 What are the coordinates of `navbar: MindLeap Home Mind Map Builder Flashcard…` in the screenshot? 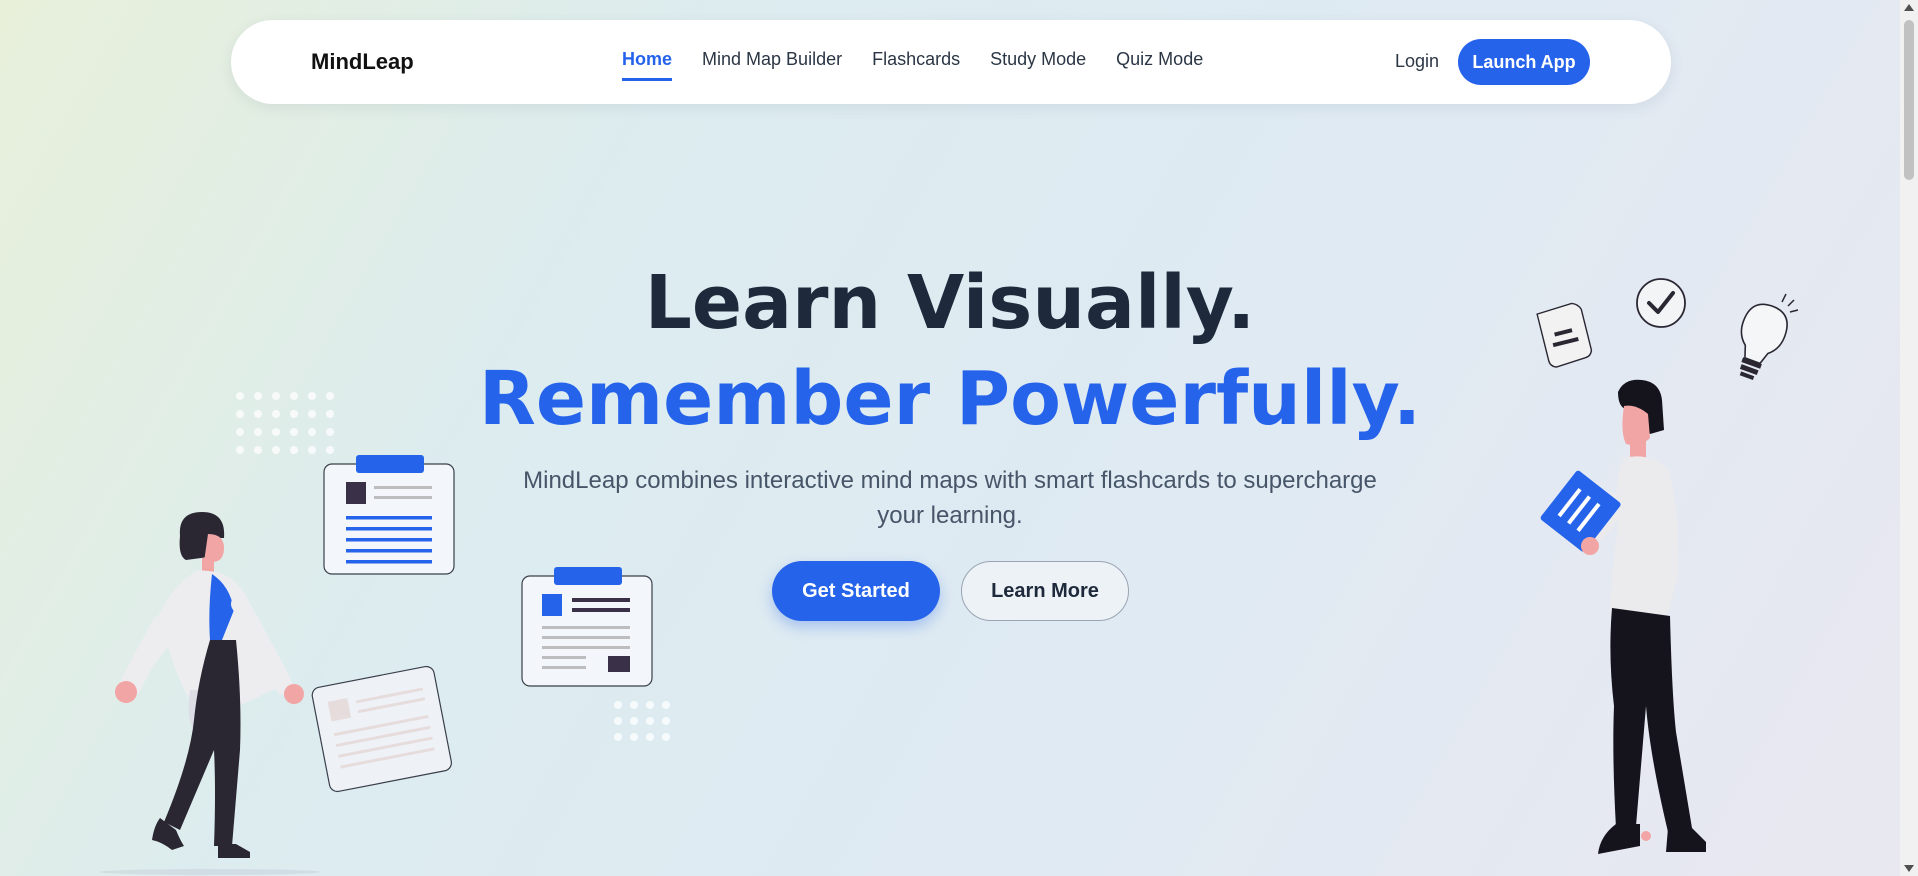 It's located at (951, 62).